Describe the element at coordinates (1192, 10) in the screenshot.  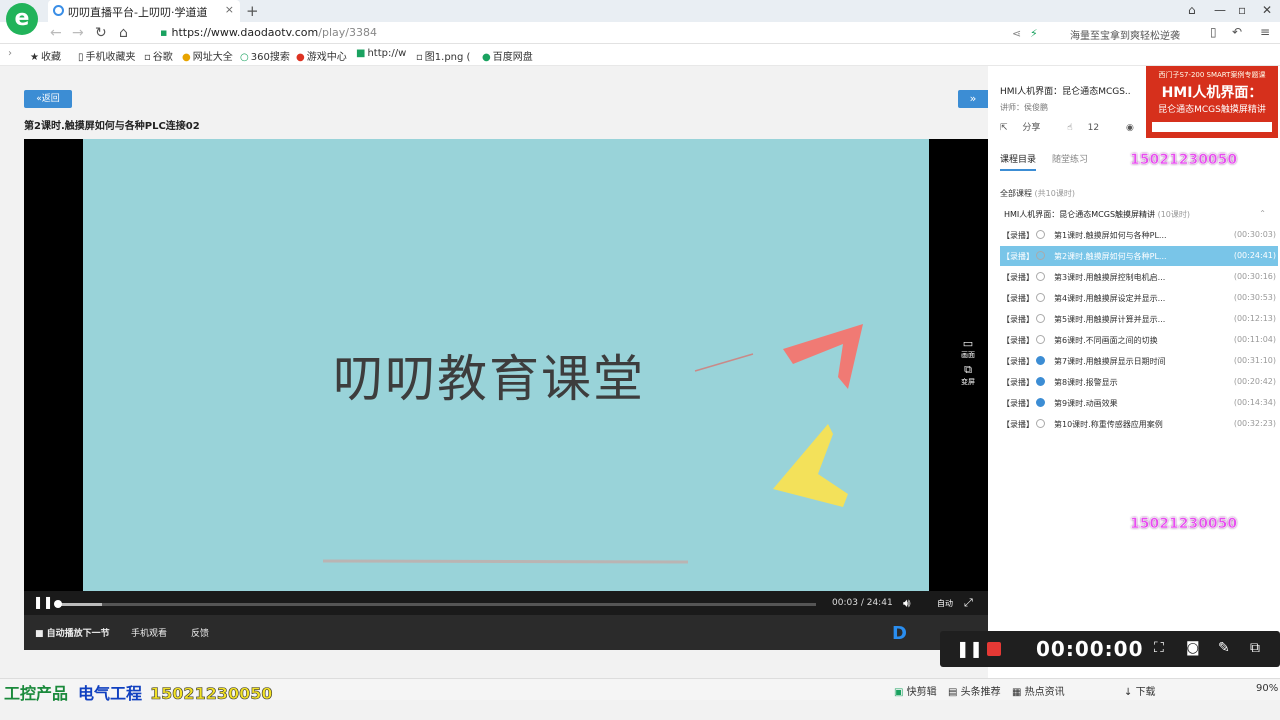
I see `skin-icon: ⌂` at that location.